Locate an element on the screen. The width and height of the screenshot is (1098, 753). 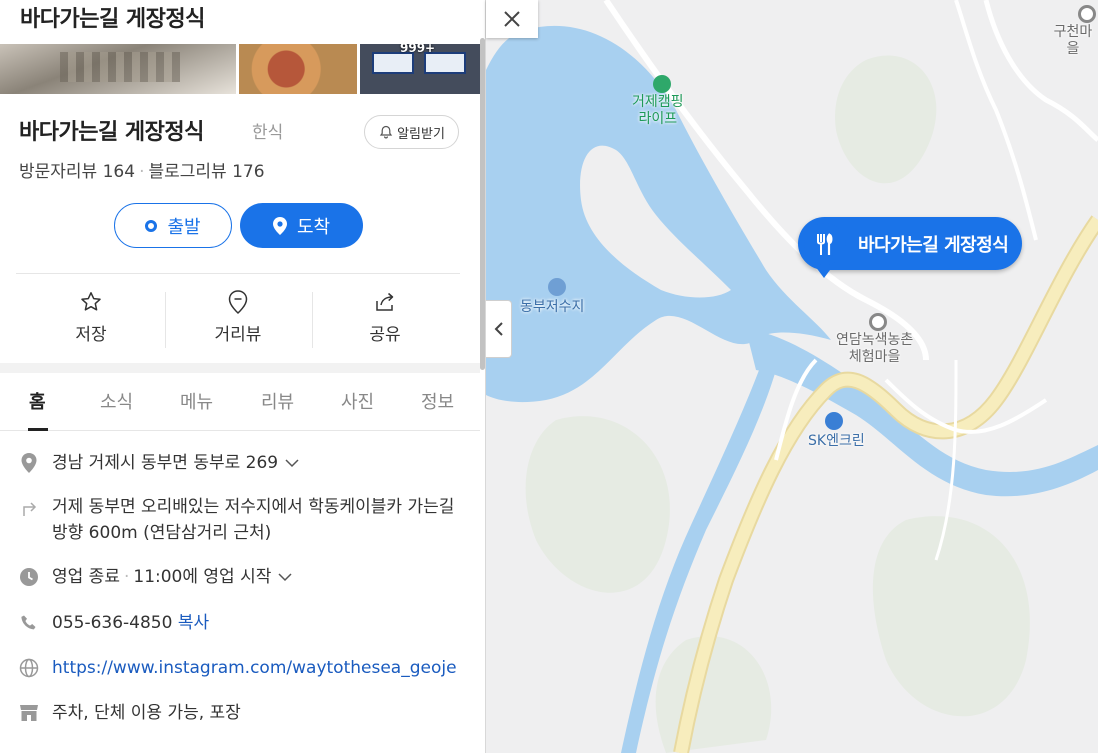
alert-button: 알림받기 is located at coordinates (411, 132).